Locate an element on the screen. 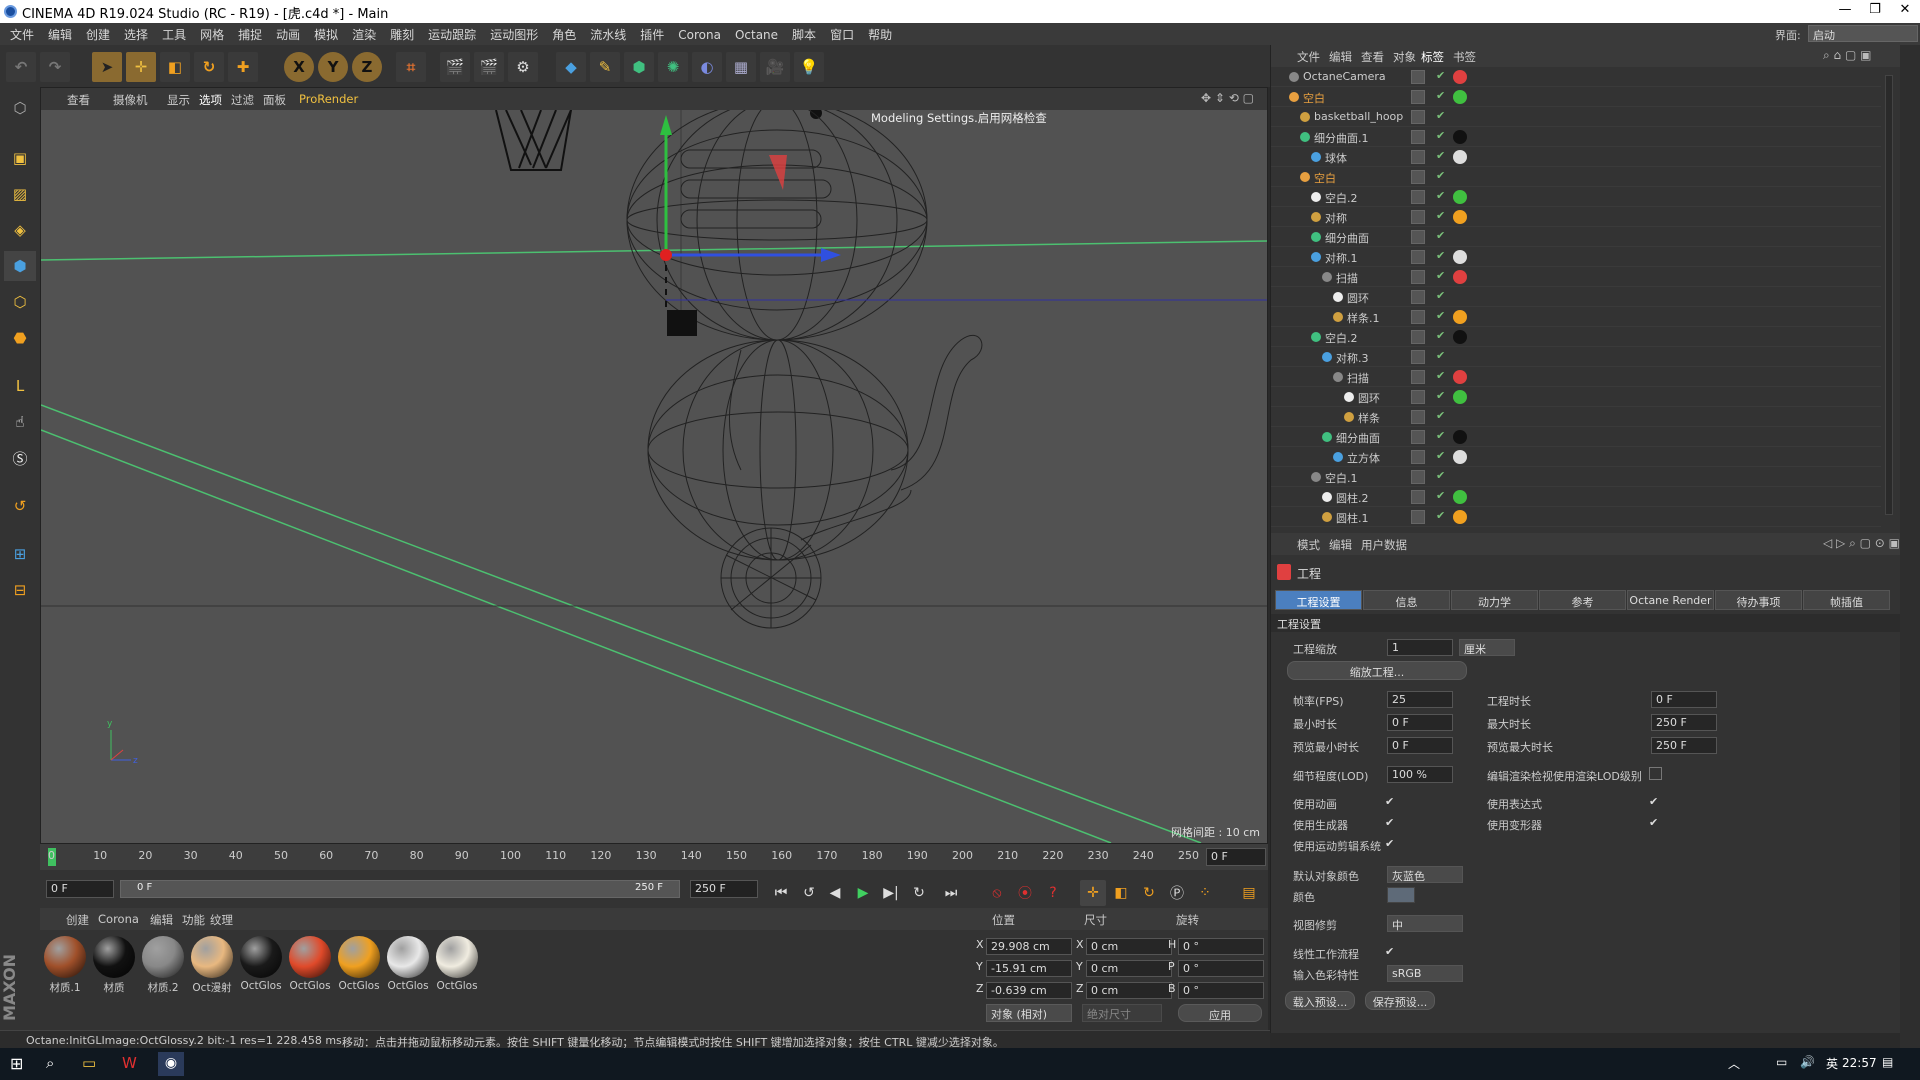 The height and width of the screenshot is (1080, 1920). cube-primitive-icon: ◆ is located at coordinates (571, 67).